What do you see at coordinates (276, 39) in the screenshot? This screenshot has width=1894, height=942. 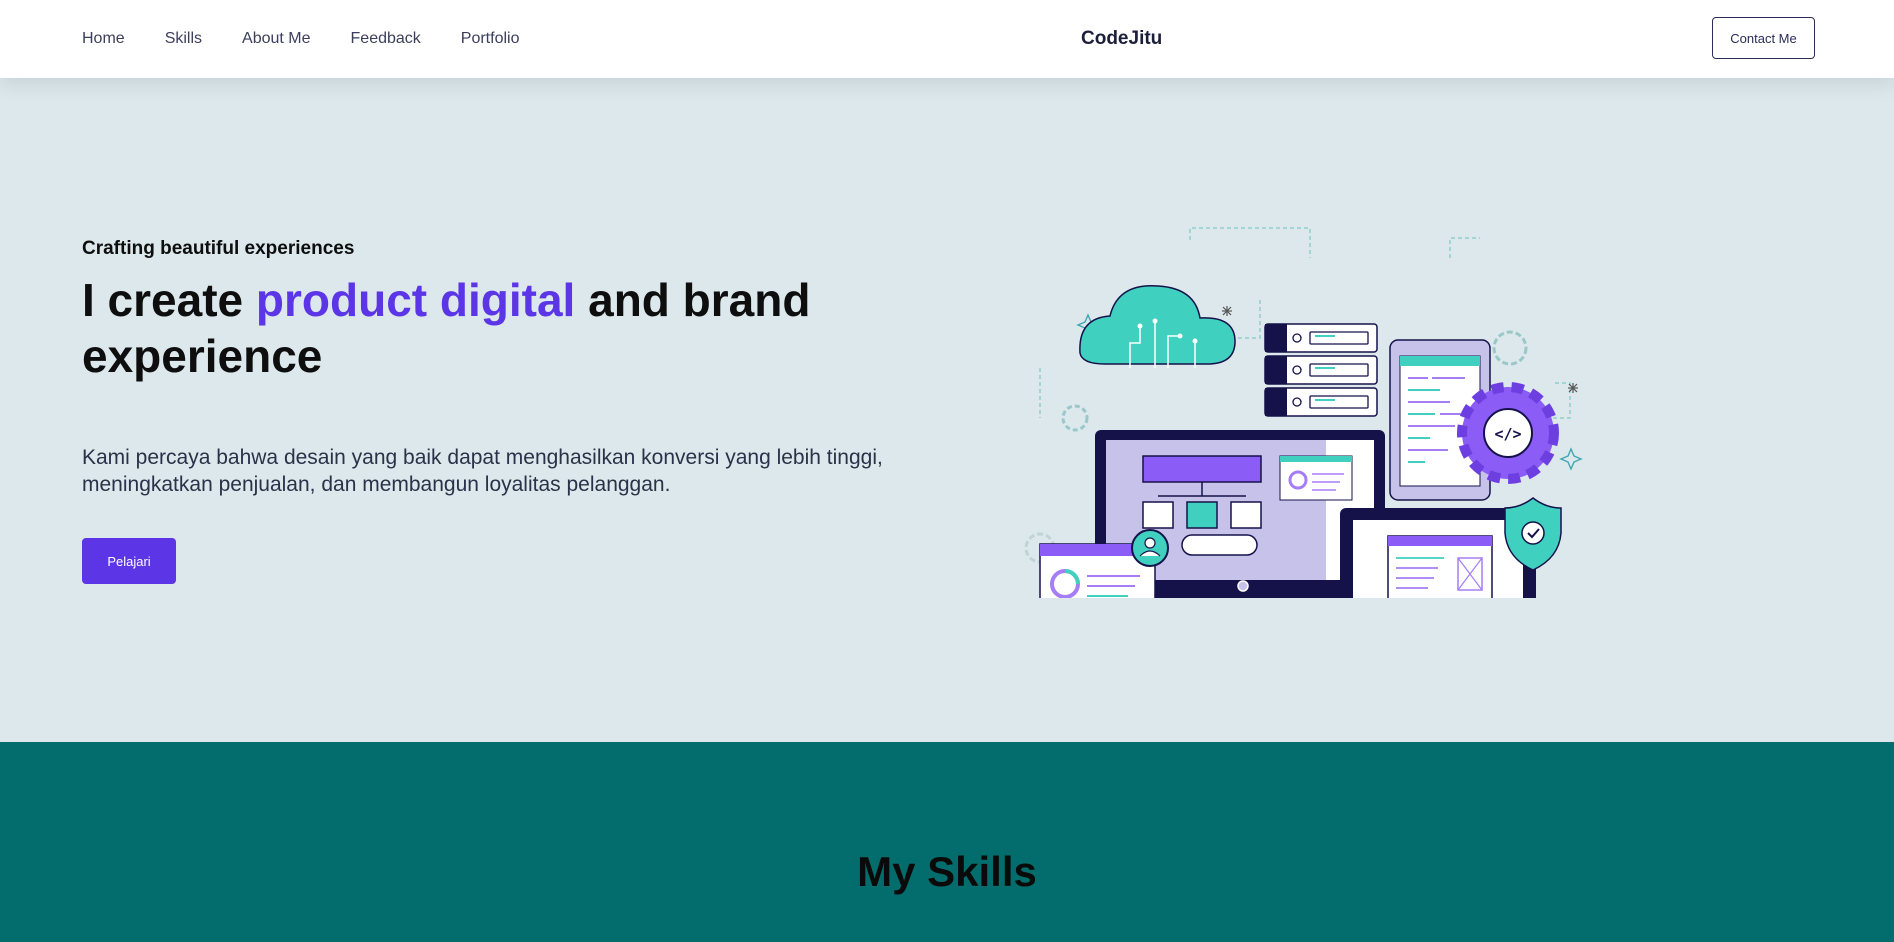 I see `nav-link-about-me: About Me` at bounding box center [276, 39].